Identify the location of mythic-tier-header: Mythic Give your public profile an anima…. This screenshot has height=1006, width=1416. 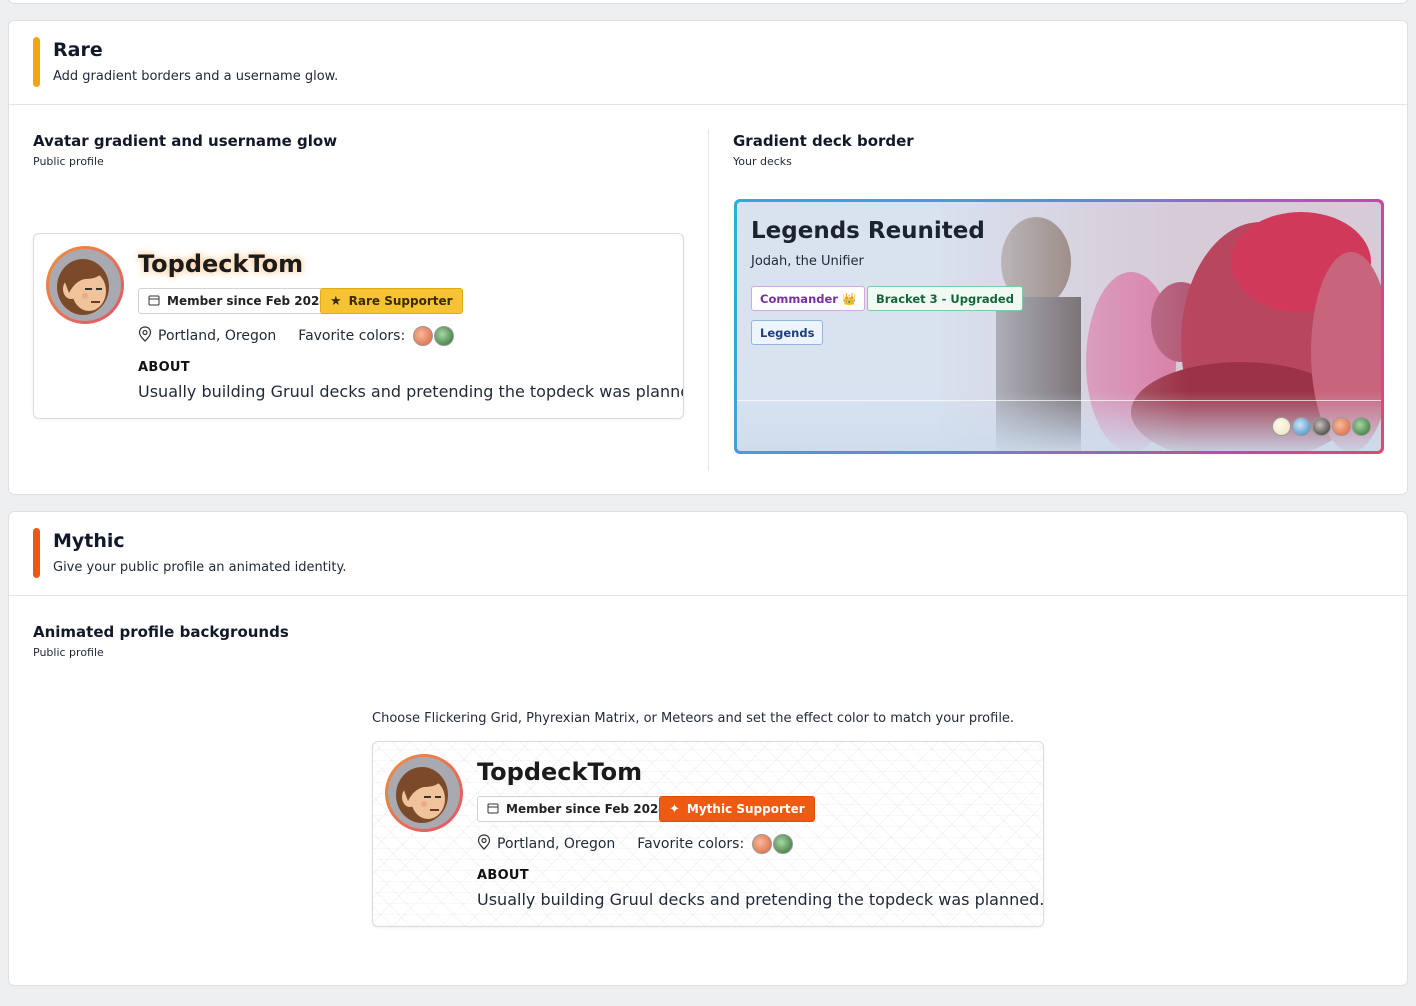
(708, 554).